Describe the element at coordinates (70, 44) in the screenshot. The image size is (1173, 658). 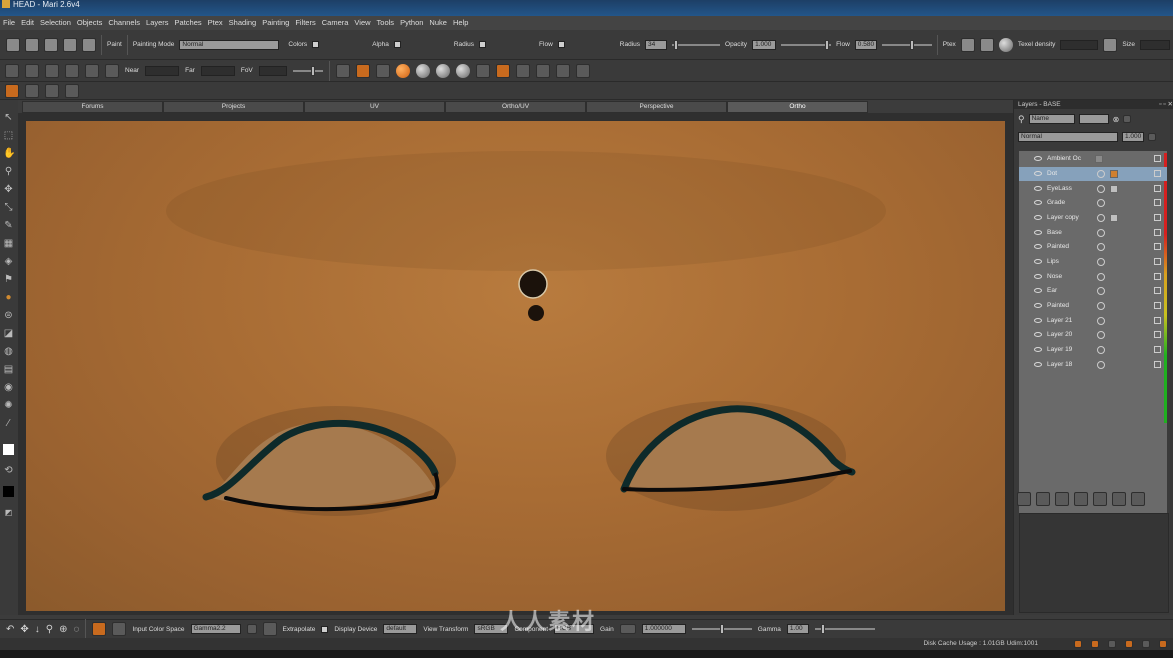
I see `export-icon` at that location.